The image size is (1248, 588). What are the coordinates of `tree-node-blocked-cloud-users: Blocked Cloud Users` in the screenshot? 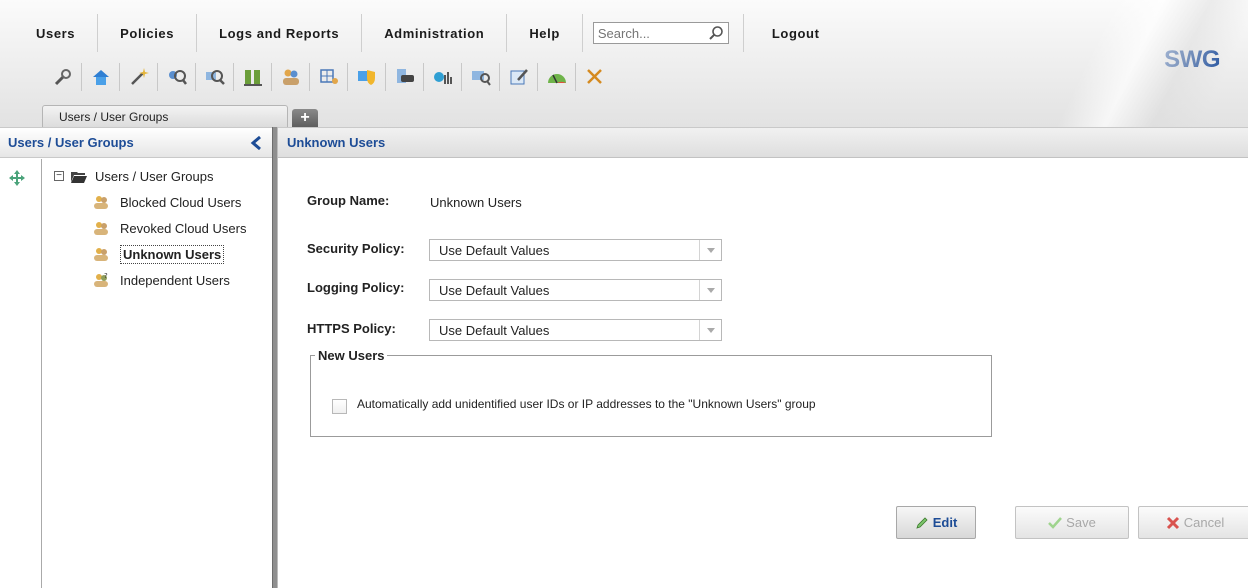 It's located at (169, 202).